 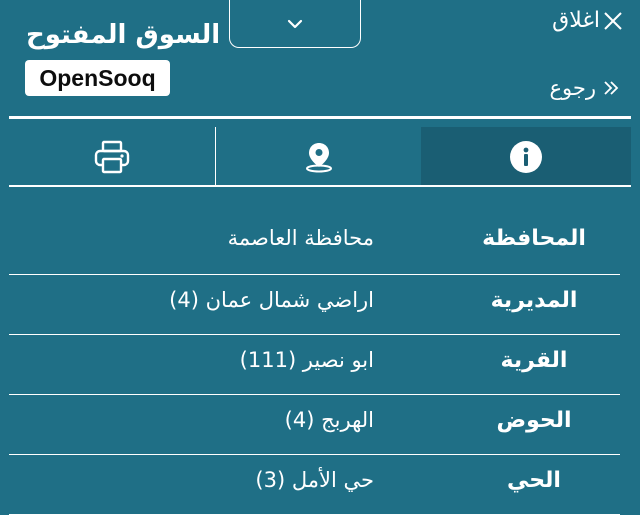 What do you see at coordinates (300, 238) in the screenshot?
I see `row-value: محافظة العاصمة` at bounding box center [300, 238].